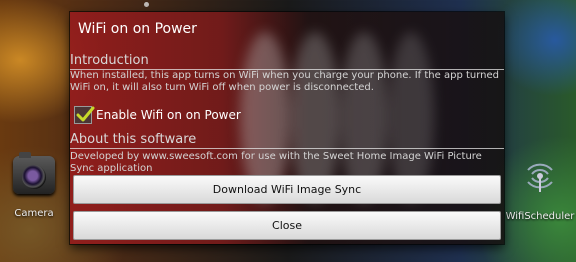 The width and height of the screenshot is (576, 262). Describe the element at coordinates (109, 60) in the screenshot. I see `introduction-heading: Introduction` at that location.